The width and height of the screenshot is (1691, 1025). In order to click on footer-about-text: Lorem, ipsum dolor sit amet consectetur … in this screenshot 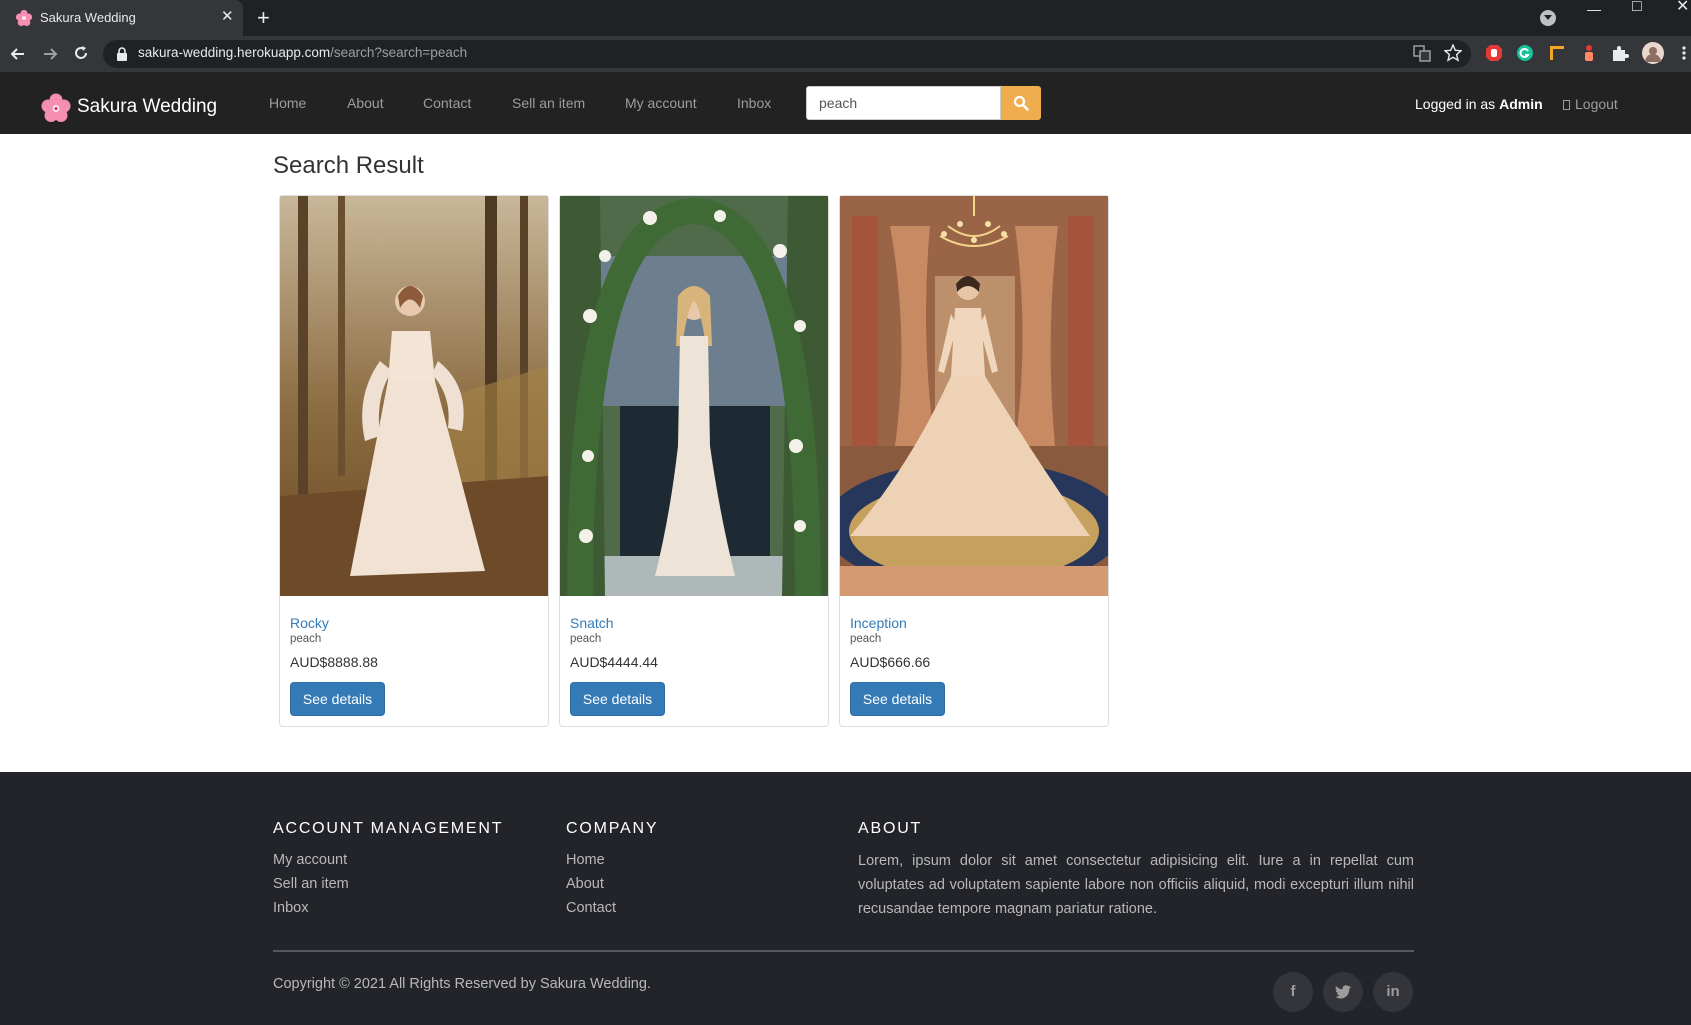, I will do `click(1136, 885)`.